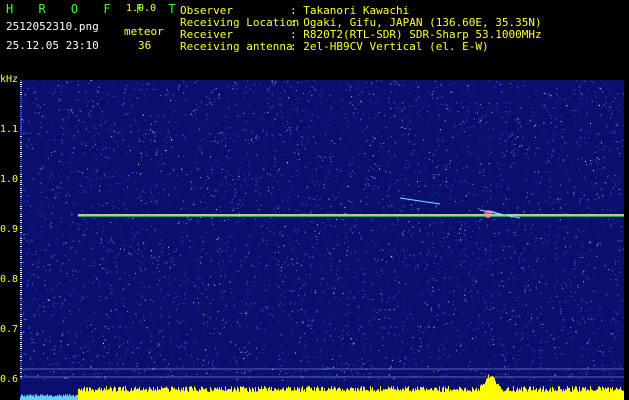 This screenshot has height=400, width=629. What do you see at coordinates (9, 229) in the screenshot?
I see `y-tick-label: 0.9` at bounding box center [9, 229].